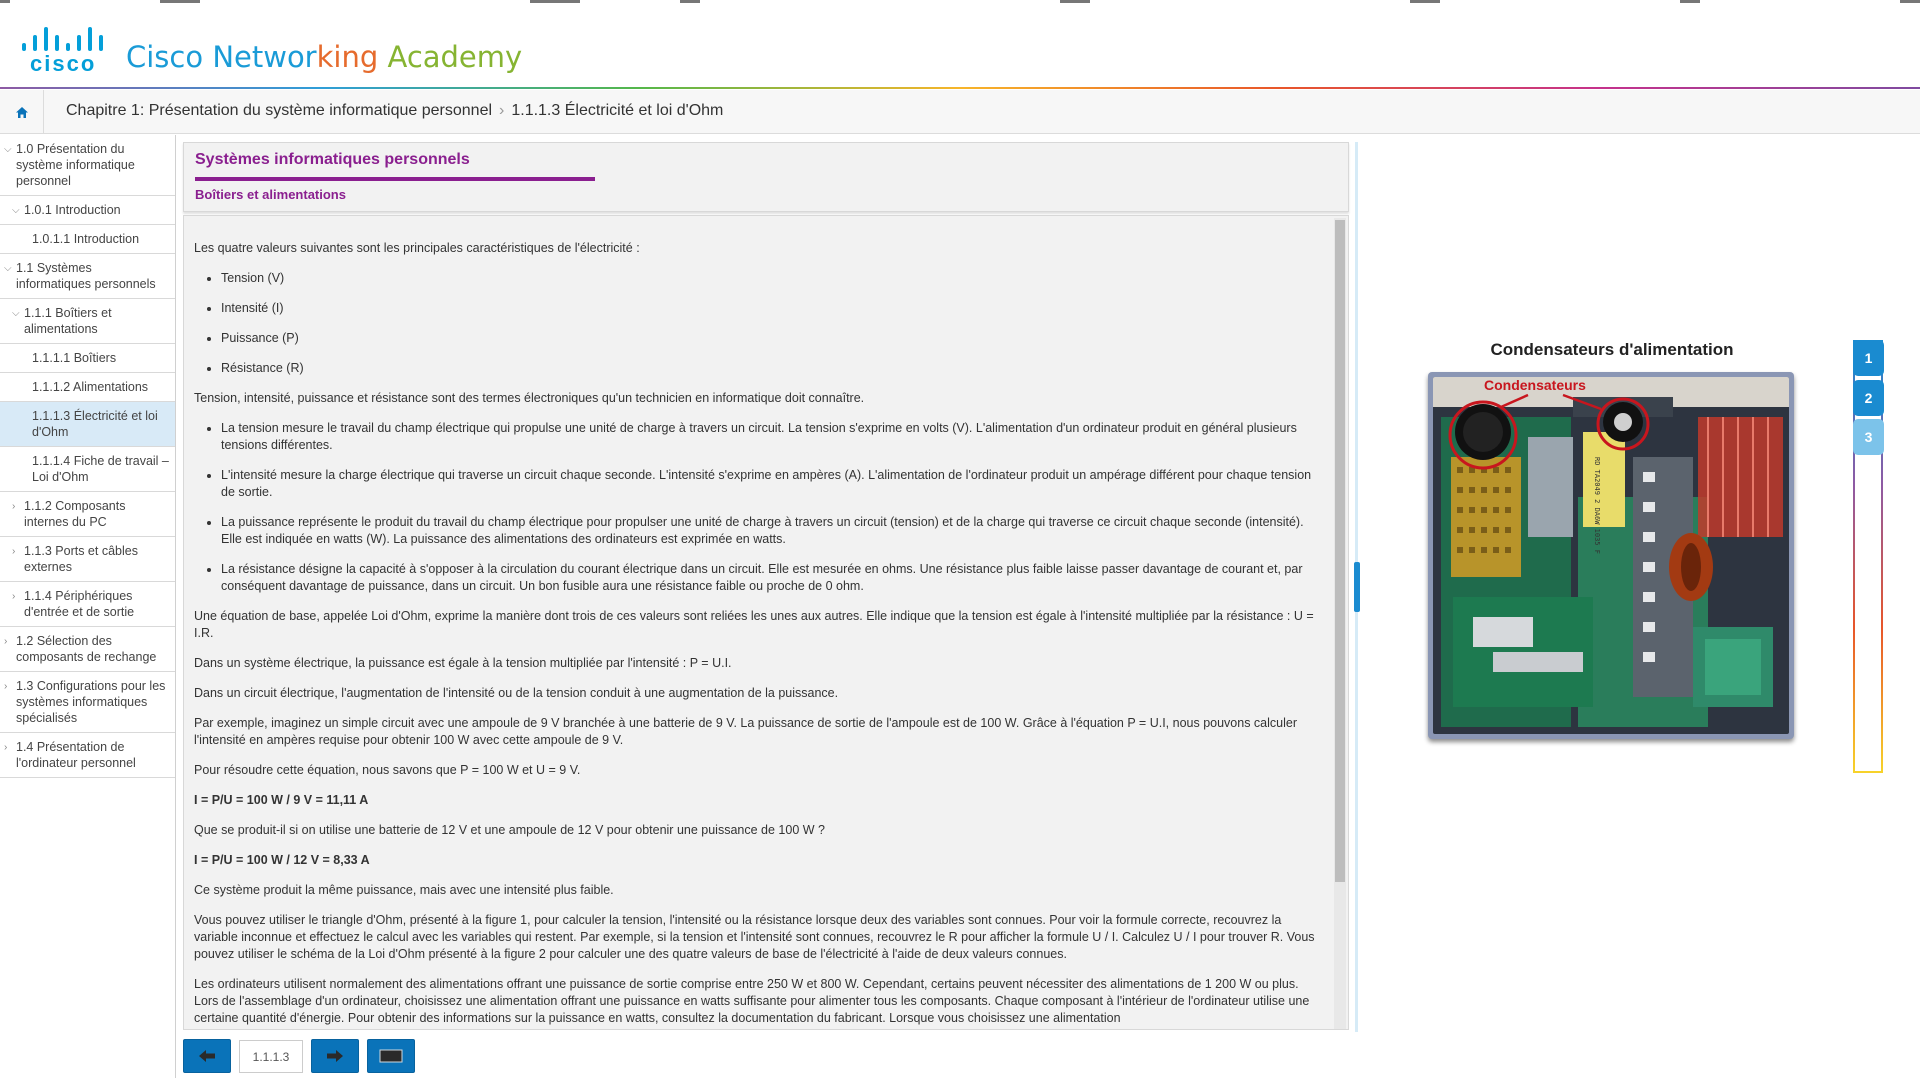 This screenshot has height=1080, width=1920. I want to click on nav-item-label: 1.1.2 Composants internes du PC, so click(75, 514).